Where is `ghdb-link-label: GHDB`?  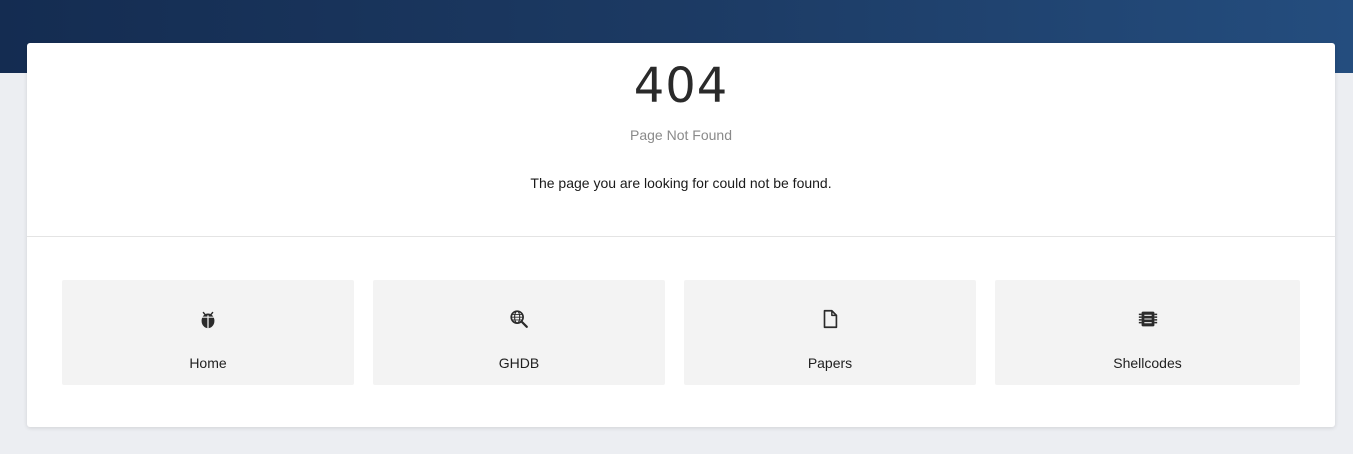 ghdb-link-label: GHDB is located at coordinates (519, 363).